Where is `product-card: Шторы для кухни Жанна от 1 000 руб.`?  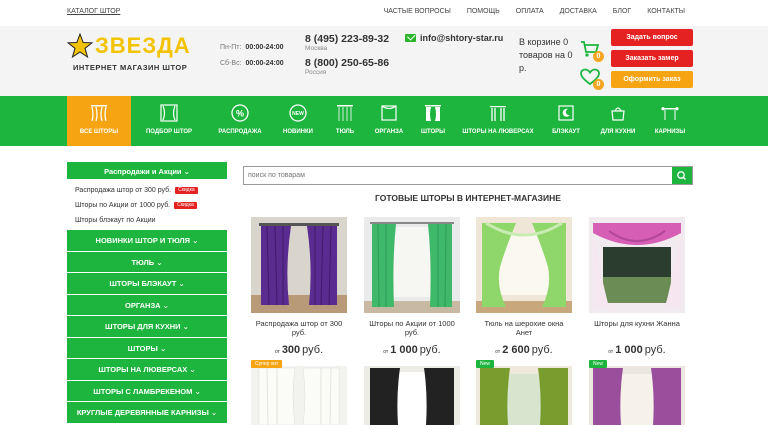 product-card: Шторы для кухни Жанна от 1 000 руб. is located at coordinates (637, 287).